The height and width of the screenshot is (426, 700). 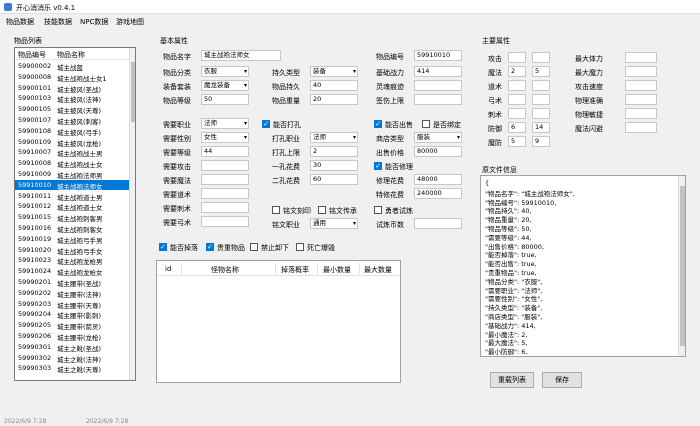 What do you see at coordinates (517, 57) in the screenshot?
I see `attack-min-field` at bounding box center [517, 57].